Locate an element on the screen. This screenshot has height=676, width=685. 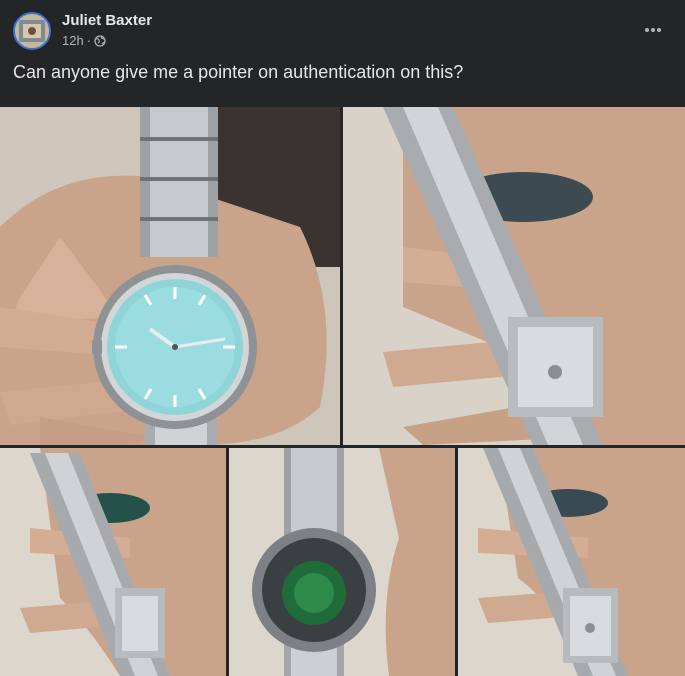
more-options-icon is located at coordinates (653, 30).